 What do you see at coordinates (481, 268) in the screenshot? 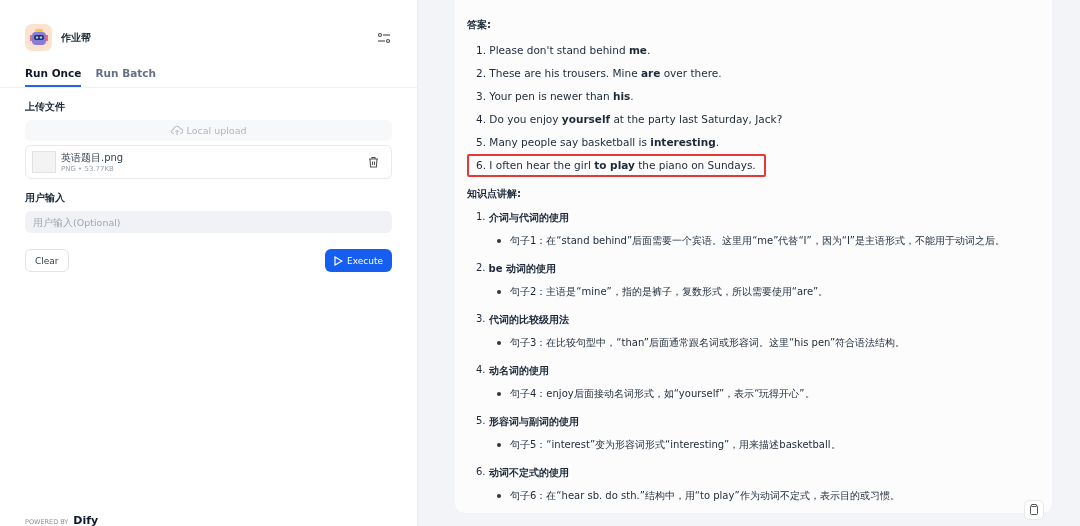
I see `item-number: 2.` at bounding box center [481, 268].